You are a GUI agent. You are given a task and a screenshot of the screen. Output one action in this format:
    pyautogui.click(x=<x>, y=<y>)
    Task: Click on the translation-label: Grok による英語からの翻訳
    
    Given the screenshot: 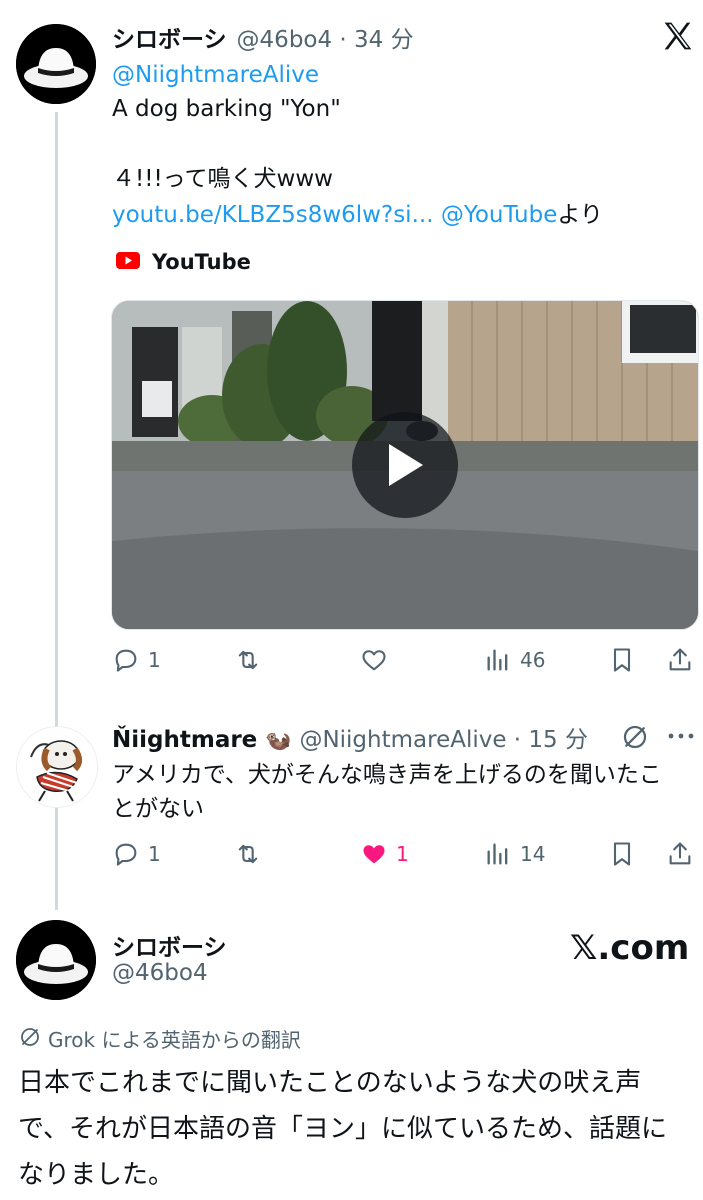 What is the action you would take?
    pyautogui.click(x=174, y=1038)
    